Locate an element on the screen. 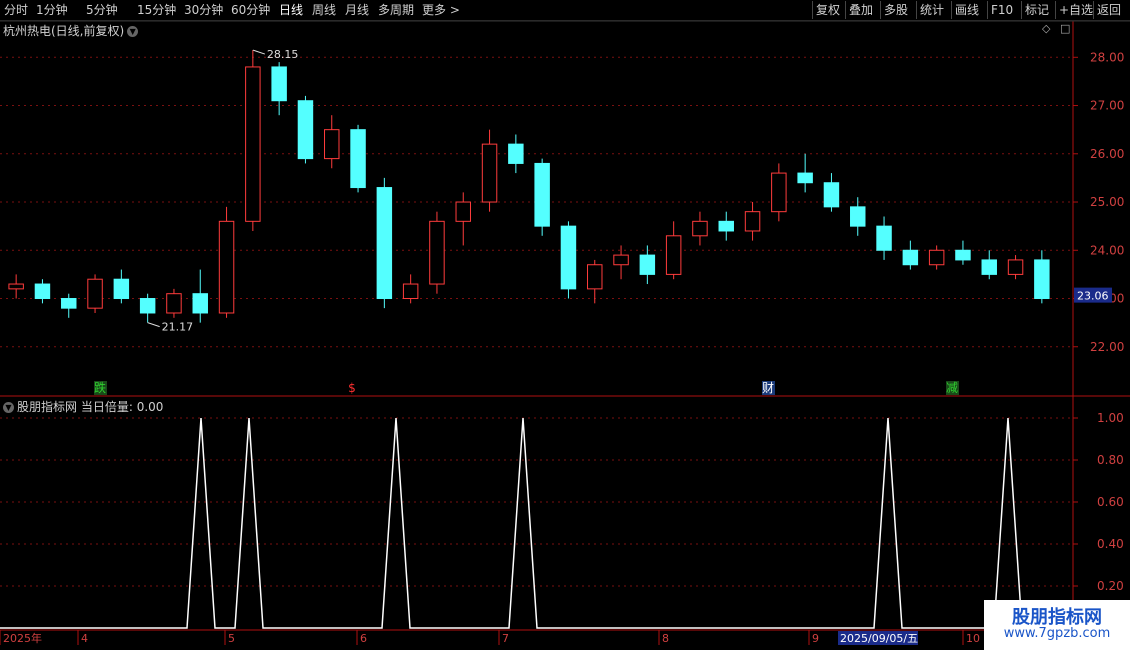 This screenshot has height=650, width=1130. last-price-label: 23.06 is located at coordinates (1093, 296).